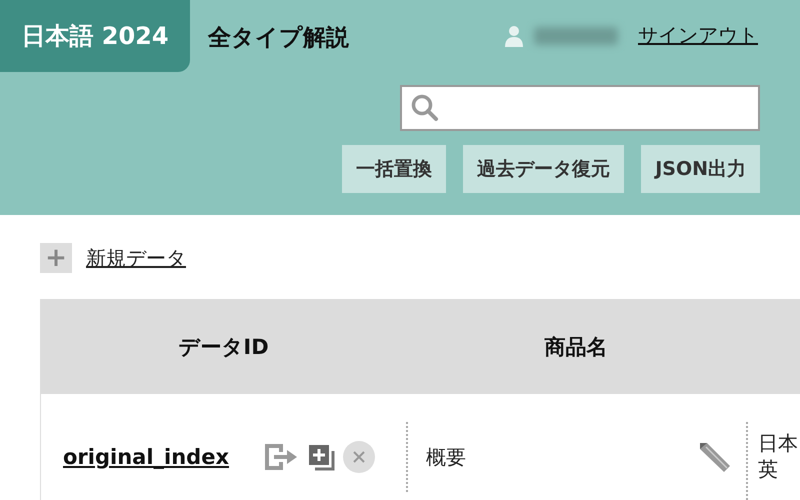 The image size is (800, 500). I want to click on user-icon, so click(514, 35).